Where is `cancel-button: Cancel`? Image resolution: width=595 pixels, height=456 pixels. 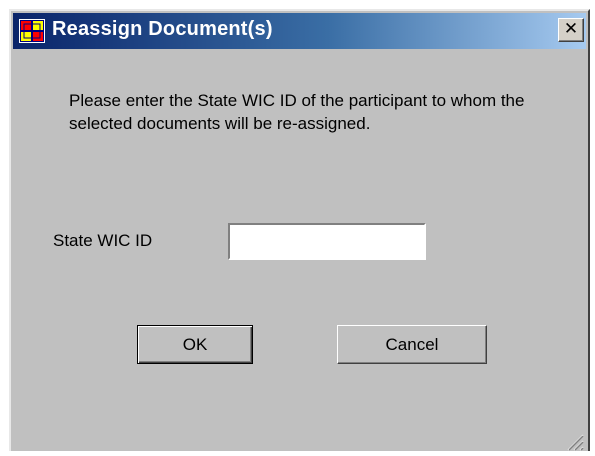
cancel-button: Cancel is located at coordinates (412, 344).